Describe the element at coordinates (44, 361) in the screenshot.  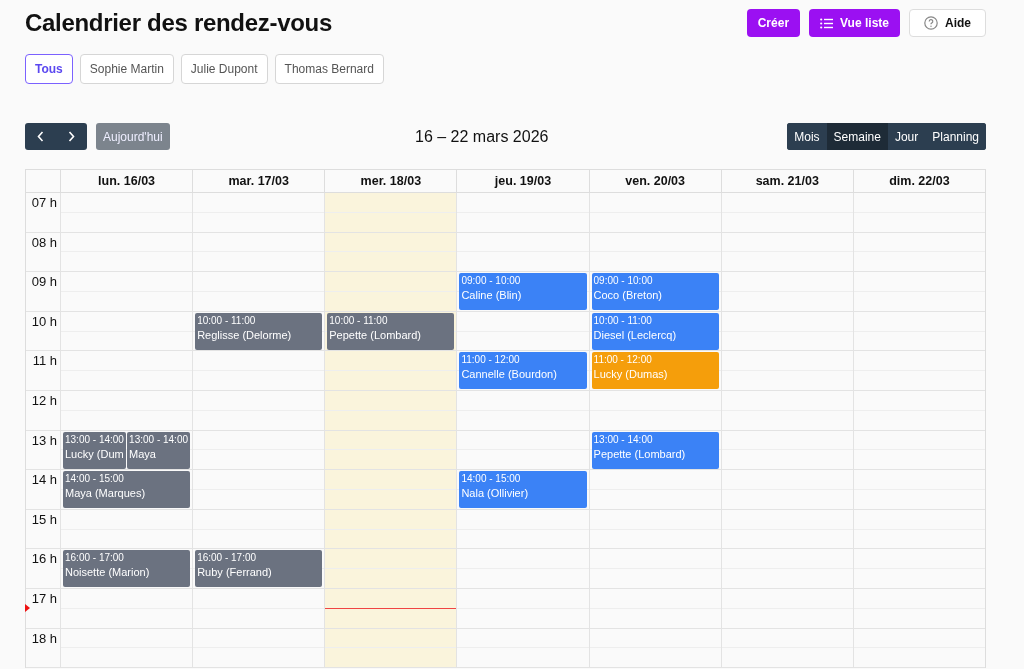
I see `hour-label: 11 h` at that location.